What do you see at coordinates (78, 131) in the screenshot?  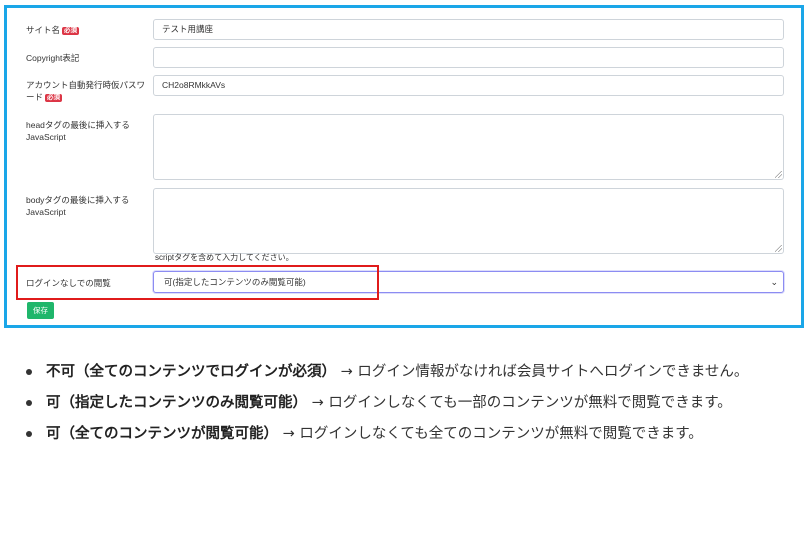 I see `head-js-label: headタグの最後に挿入するJavaScript` at bounding box center [78, 131].